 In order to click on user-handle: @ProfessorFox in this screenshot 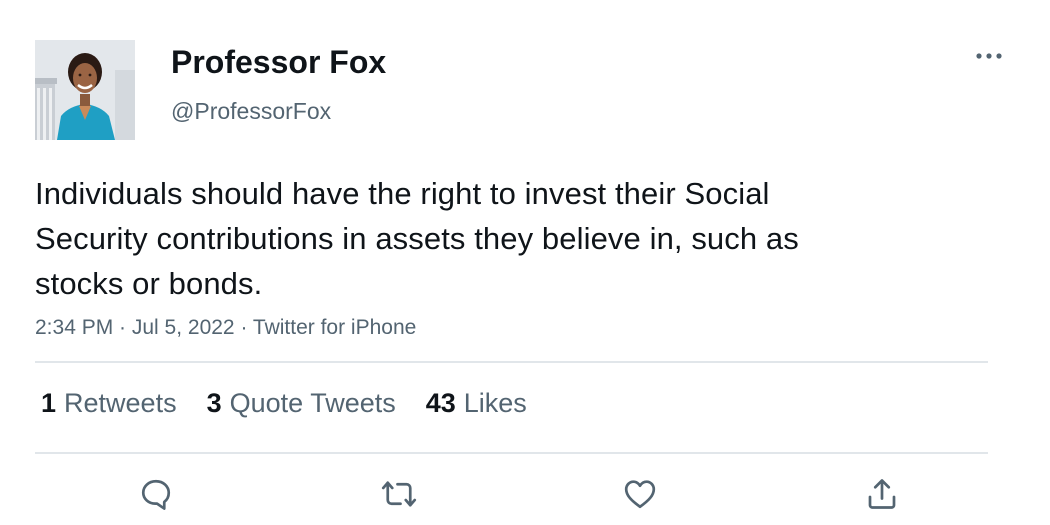, I will do `click(251, 111)`.